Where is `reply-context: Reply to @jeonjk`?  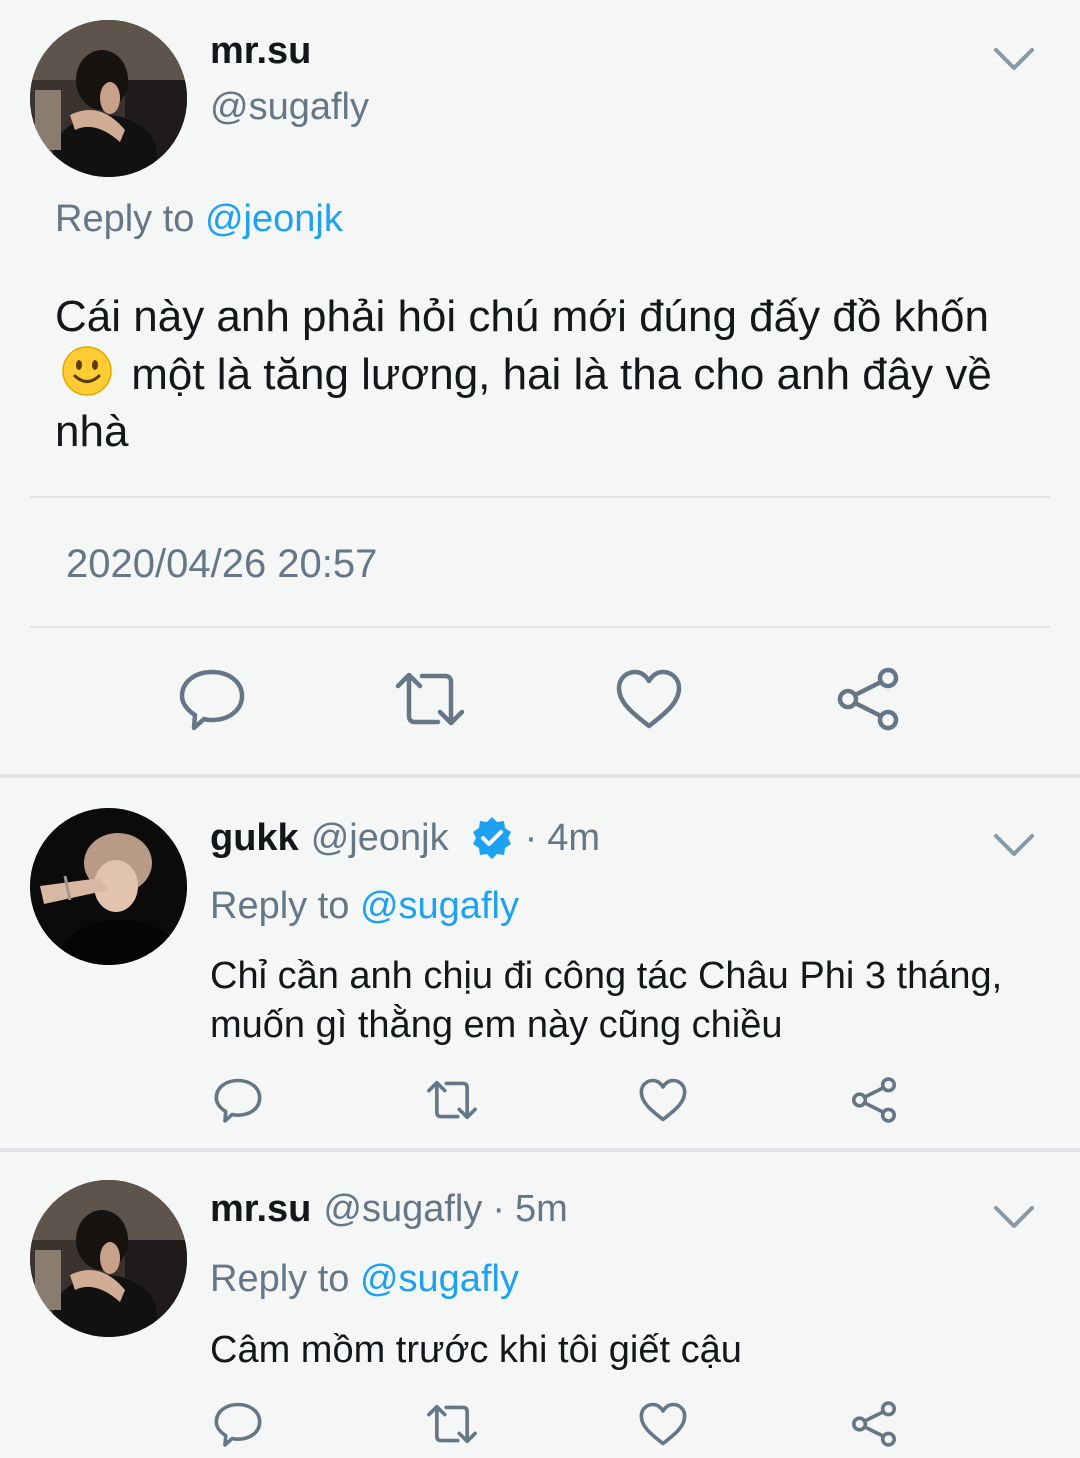
reply-context: Reply to @jeonjk is located at coordinates (199, 219).